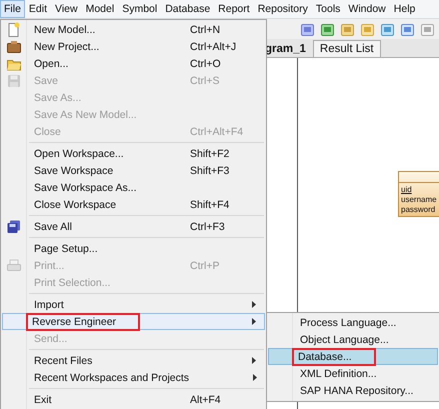 The height and width of the screenshot is (409, 439). Describe the element at coordinates (133, 63) in the screenshot. I see `menu-item: Open... Ctrl+O` at that location.